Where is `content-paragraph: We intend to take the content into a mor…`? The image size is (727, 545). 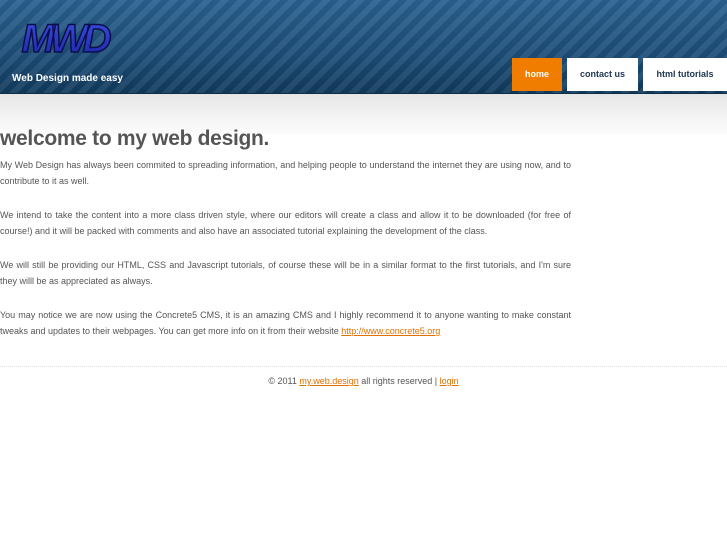
content-paragraph: We intend to take the content into a mor… is located at coordinates (285, 223).